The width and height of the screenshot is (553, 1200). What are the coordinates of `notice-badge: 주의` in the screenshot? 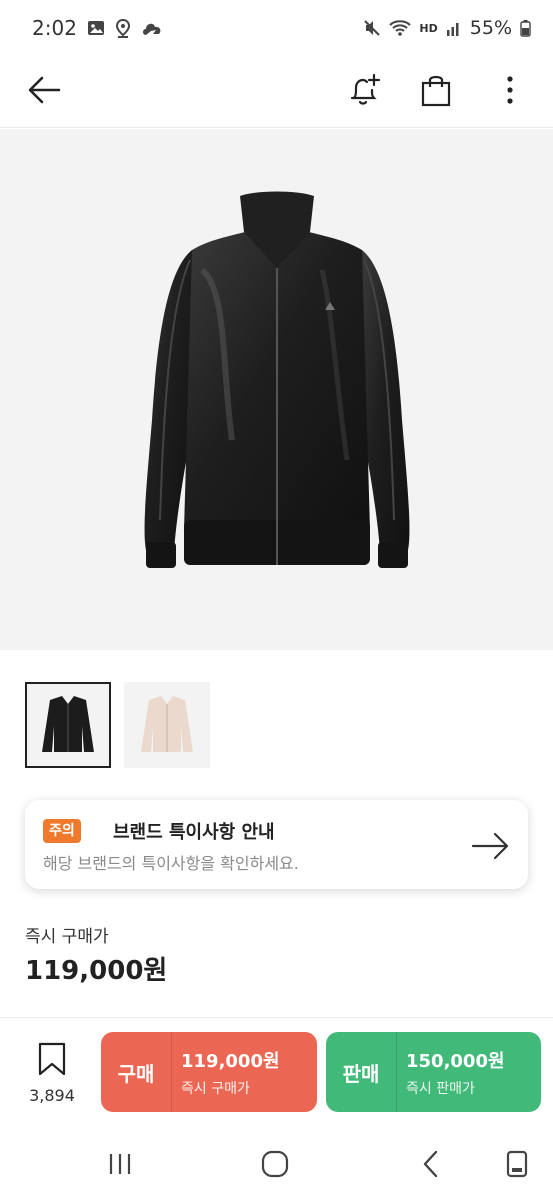 It's located at (62, 831).